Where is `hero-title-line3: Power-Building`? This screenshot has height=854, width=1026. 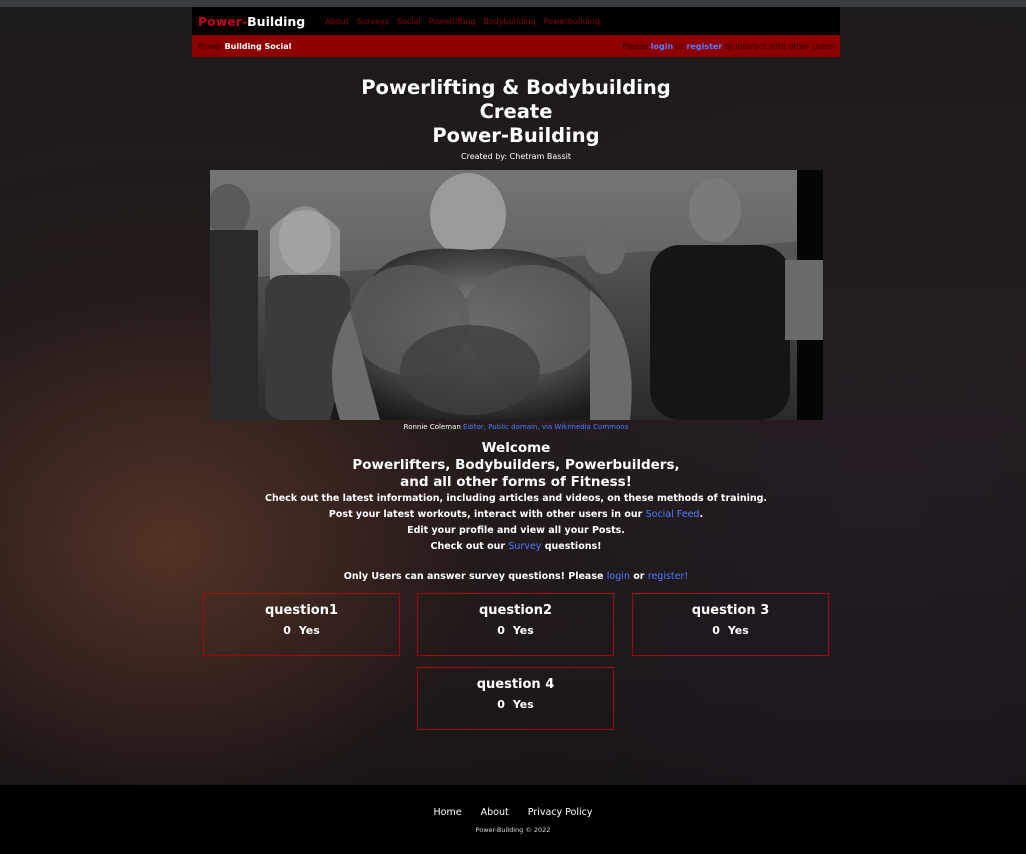 hero-title-line3: Power-Building is located at coordinates (516, 135).